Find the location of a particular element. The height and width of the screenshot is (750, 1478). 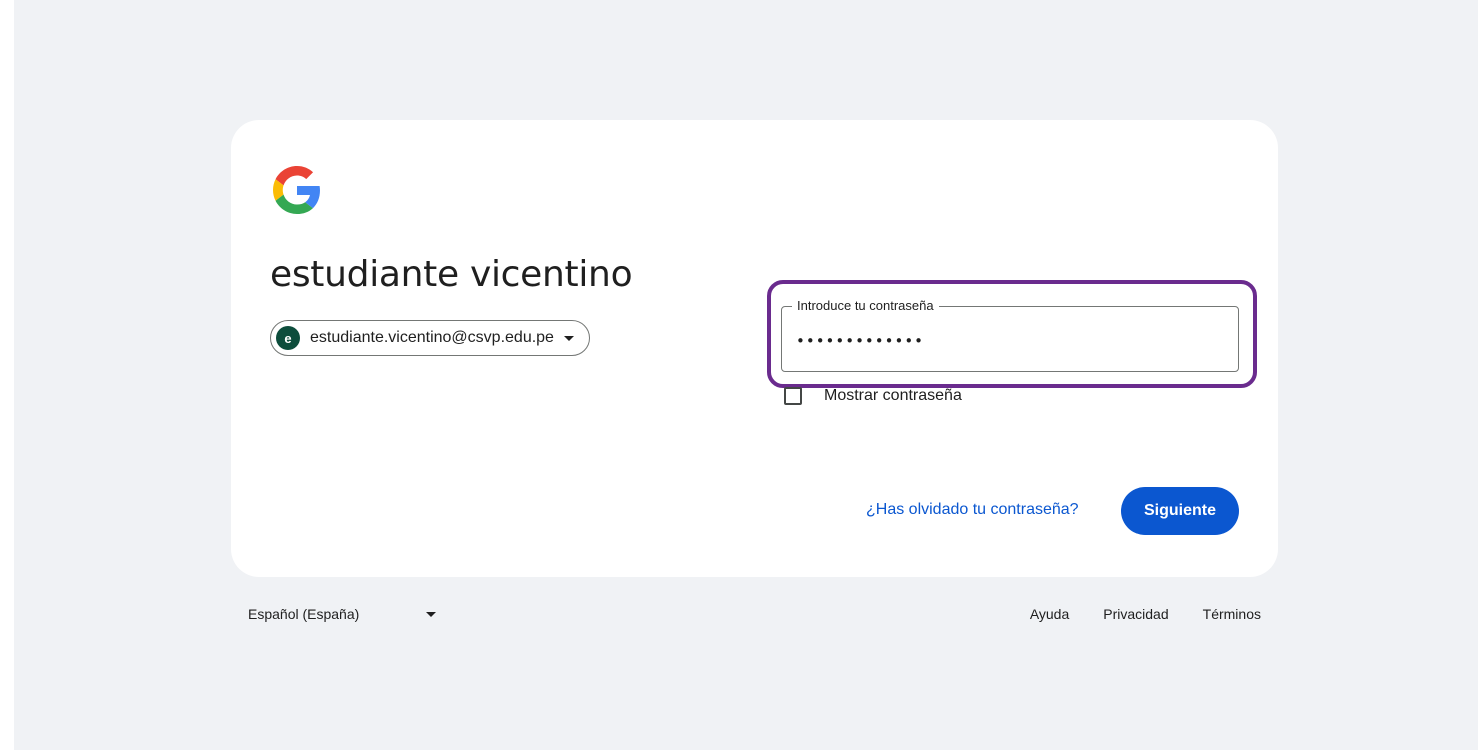

account-chip: e estudiante.vicentino@csvp.edu.pe is located at coordinates (430, 338).